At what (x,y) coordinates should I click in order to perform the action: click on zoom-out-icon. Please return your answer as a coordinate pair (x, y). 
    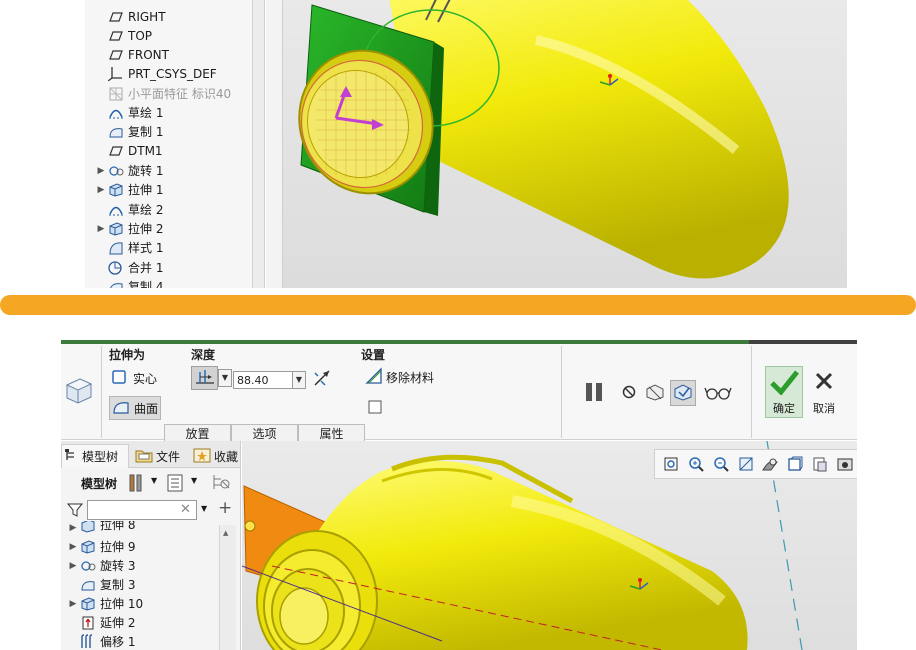
    Looking at the image, I should click on (721, 464).